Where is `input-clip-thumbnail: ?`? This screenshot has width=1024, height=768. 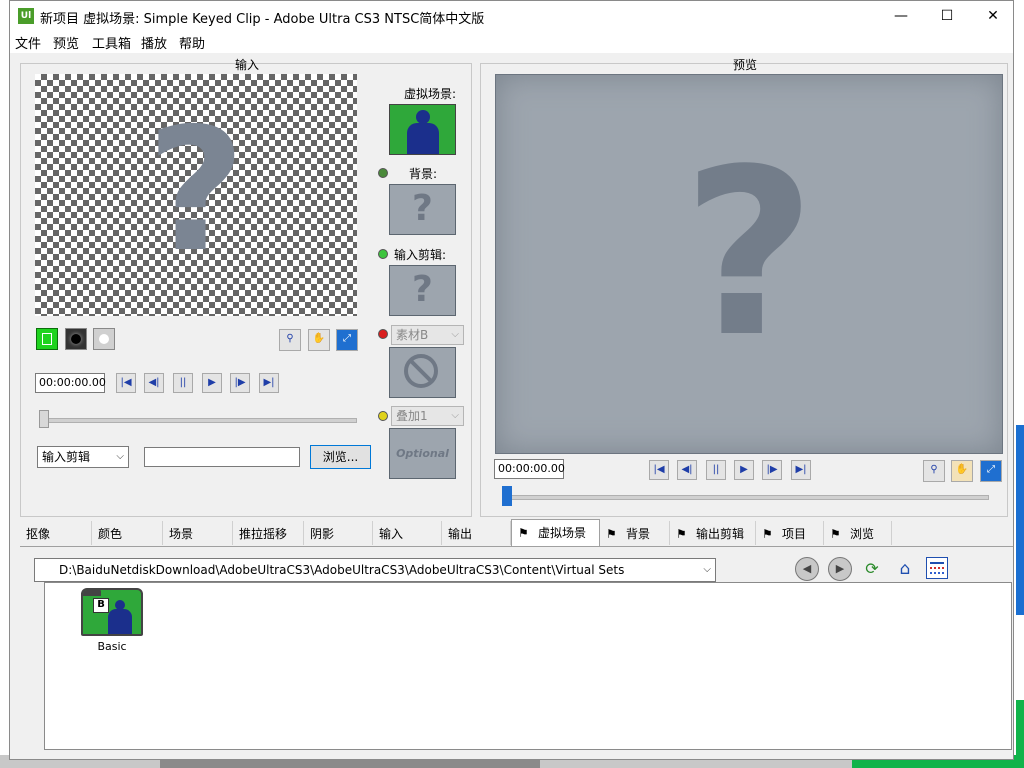
input-clip-thumbnail: ? is located at coordinates (422, 290).